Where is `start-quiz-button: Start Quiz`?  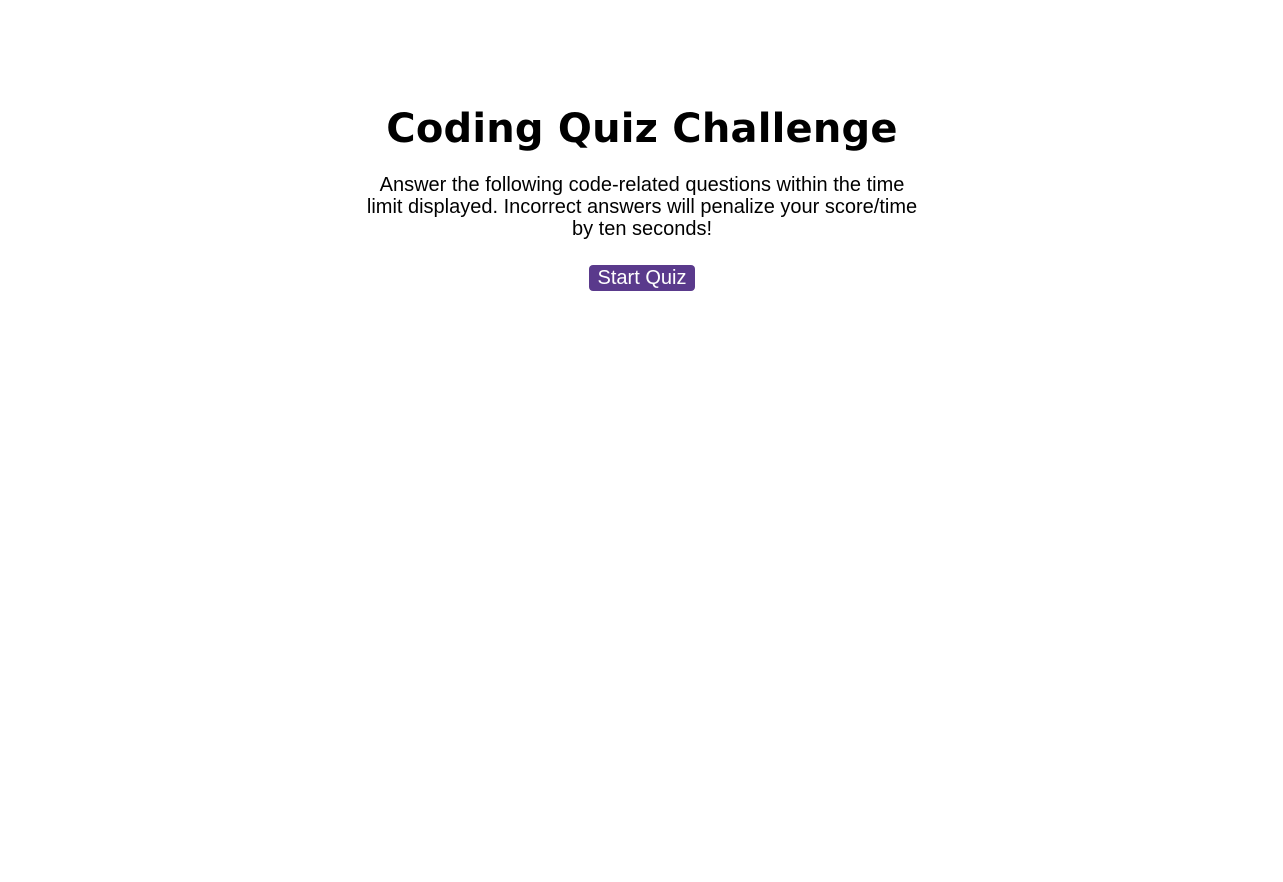 start-quiz-button: Start Quiz is located at coordinates (642, 278).